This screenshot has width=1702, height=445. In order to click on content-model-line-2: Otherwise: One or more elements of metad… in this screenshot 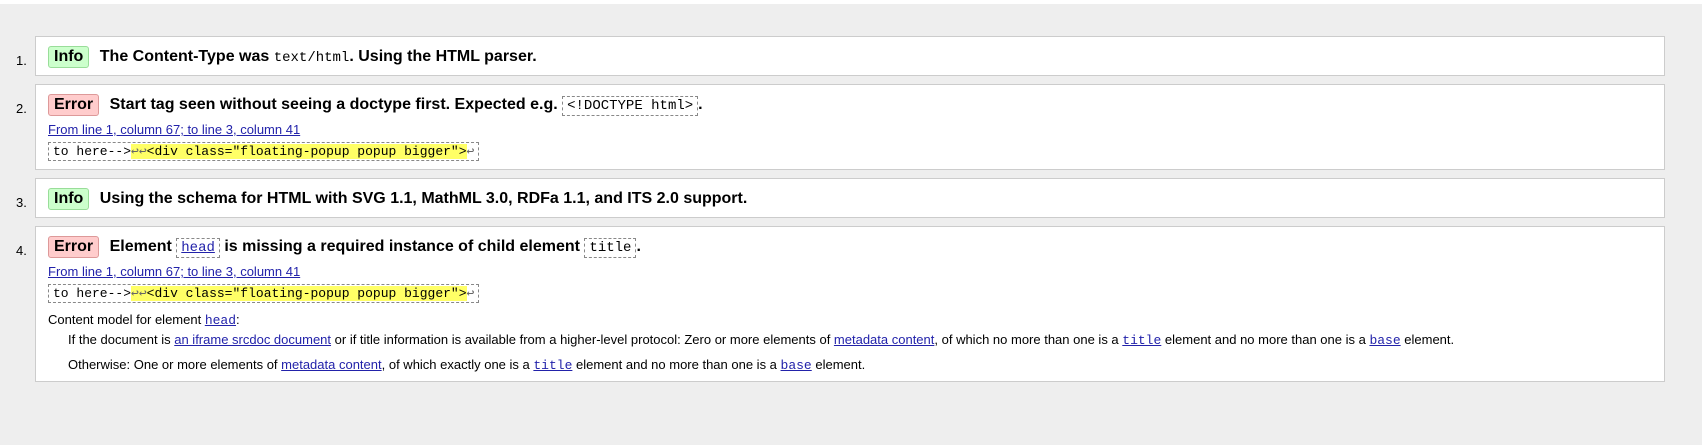, I will do `click(467, 365)`.